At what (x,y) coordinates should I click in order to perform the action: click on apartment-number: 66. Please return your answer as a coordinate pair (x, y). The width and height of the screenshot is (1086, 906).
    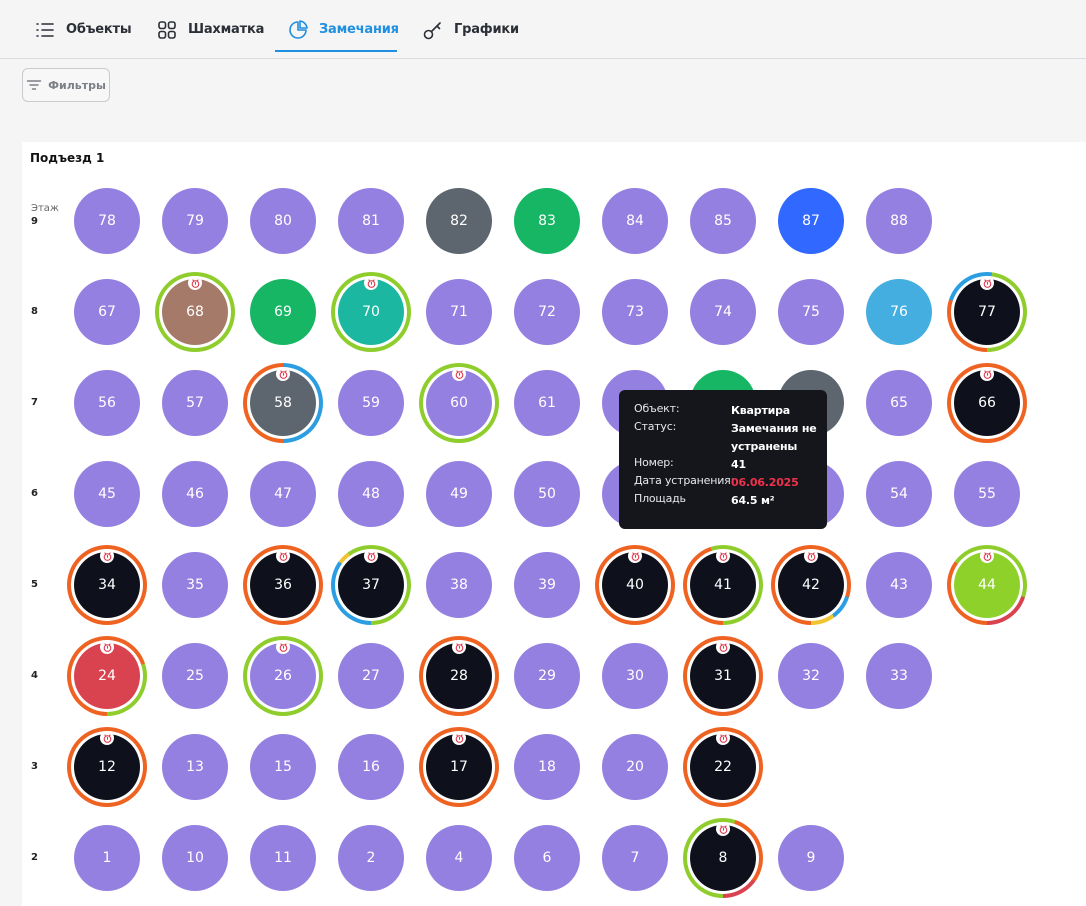
    Looking at the image, I should click on (987, 403).